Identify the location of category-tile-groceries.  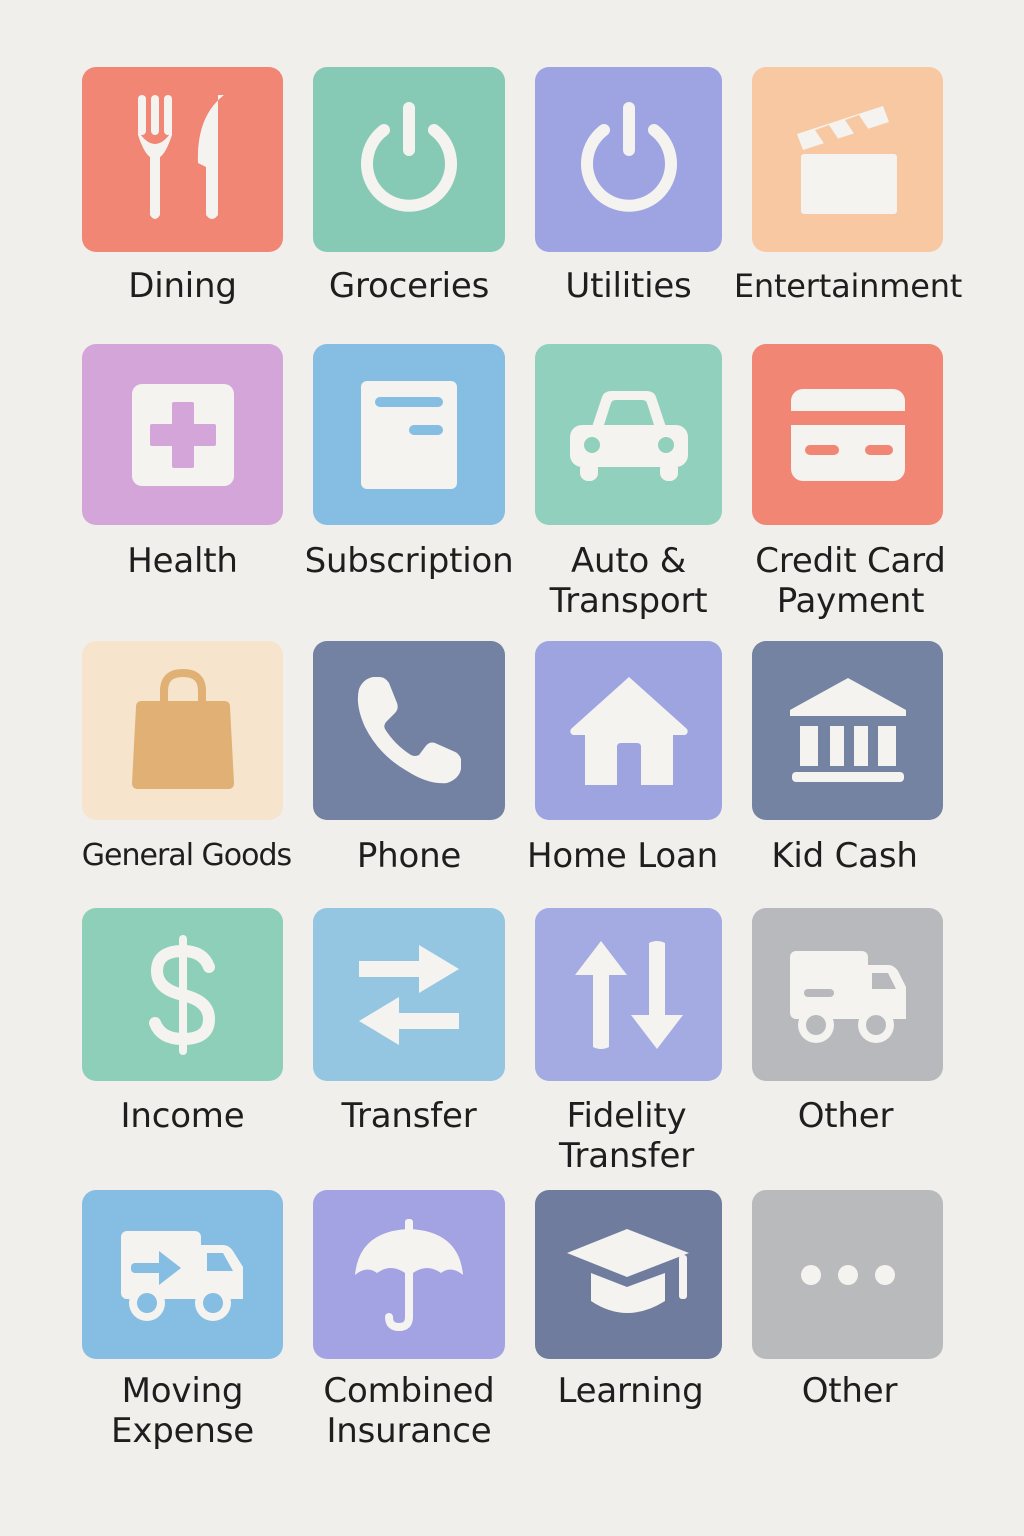
(409, 159).